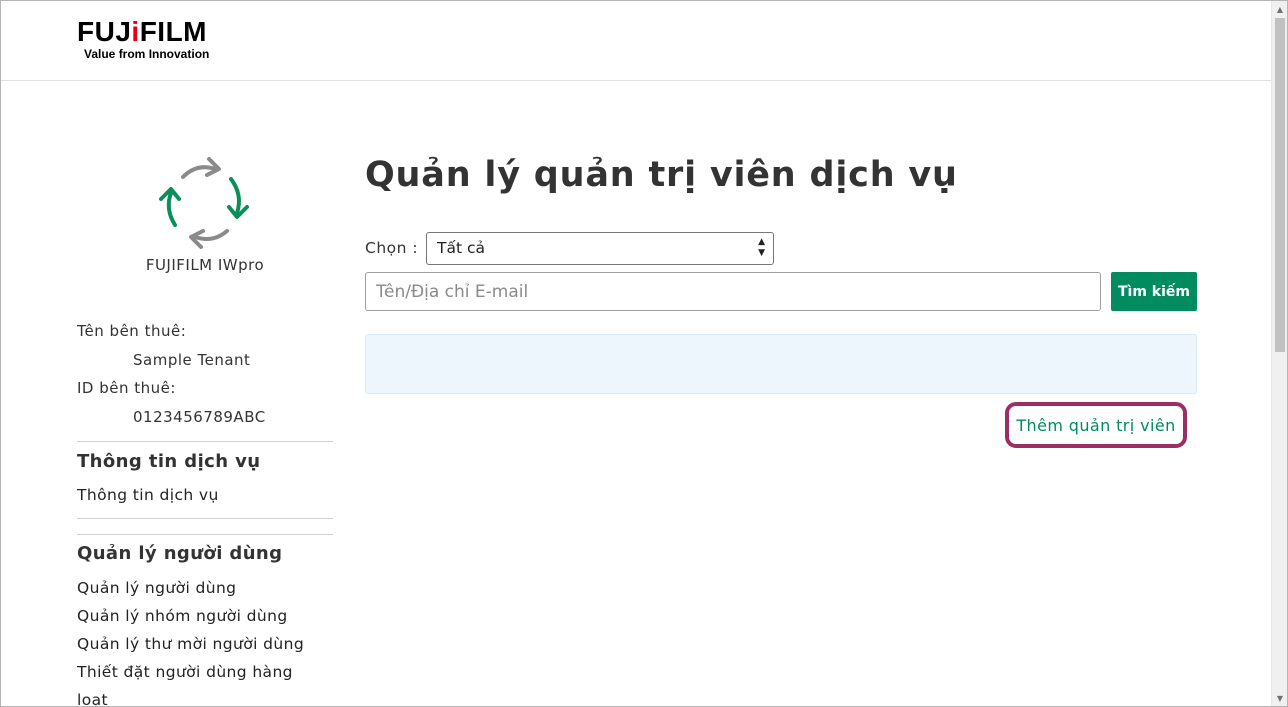 This screenshot has width=1288, height=707. I want to click on filter-select: Tất cả ▲ ▼, so click(600, 248).